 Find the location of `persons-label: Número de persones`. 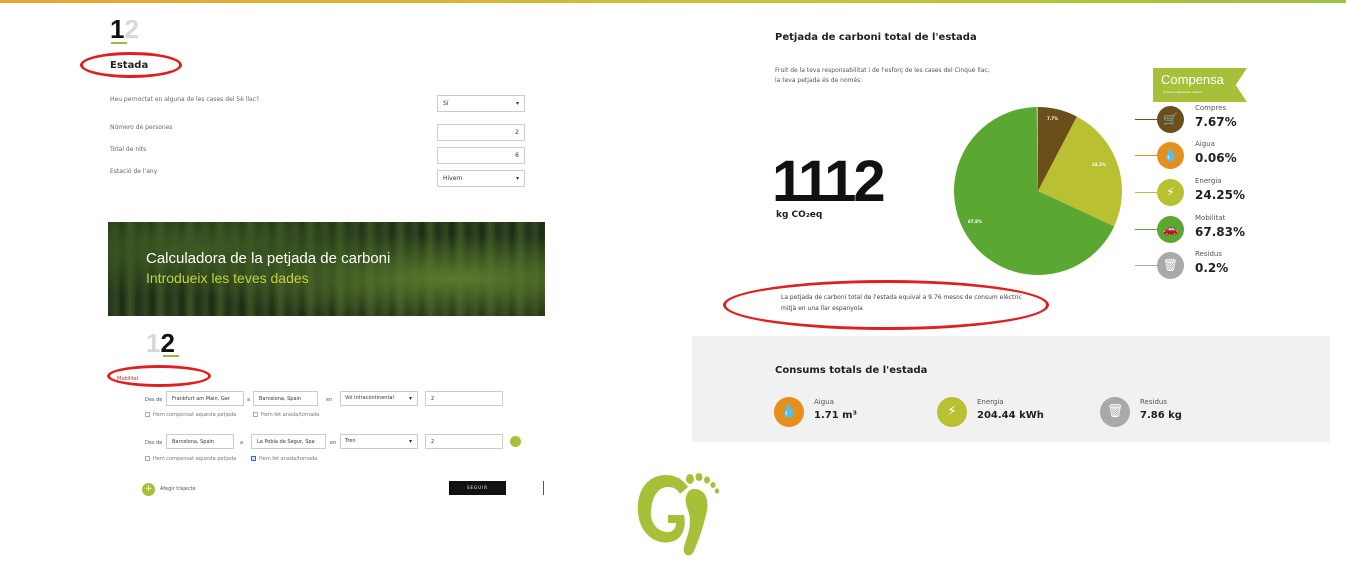

persons-label: Número de persones is located at coordinates (141, 127).